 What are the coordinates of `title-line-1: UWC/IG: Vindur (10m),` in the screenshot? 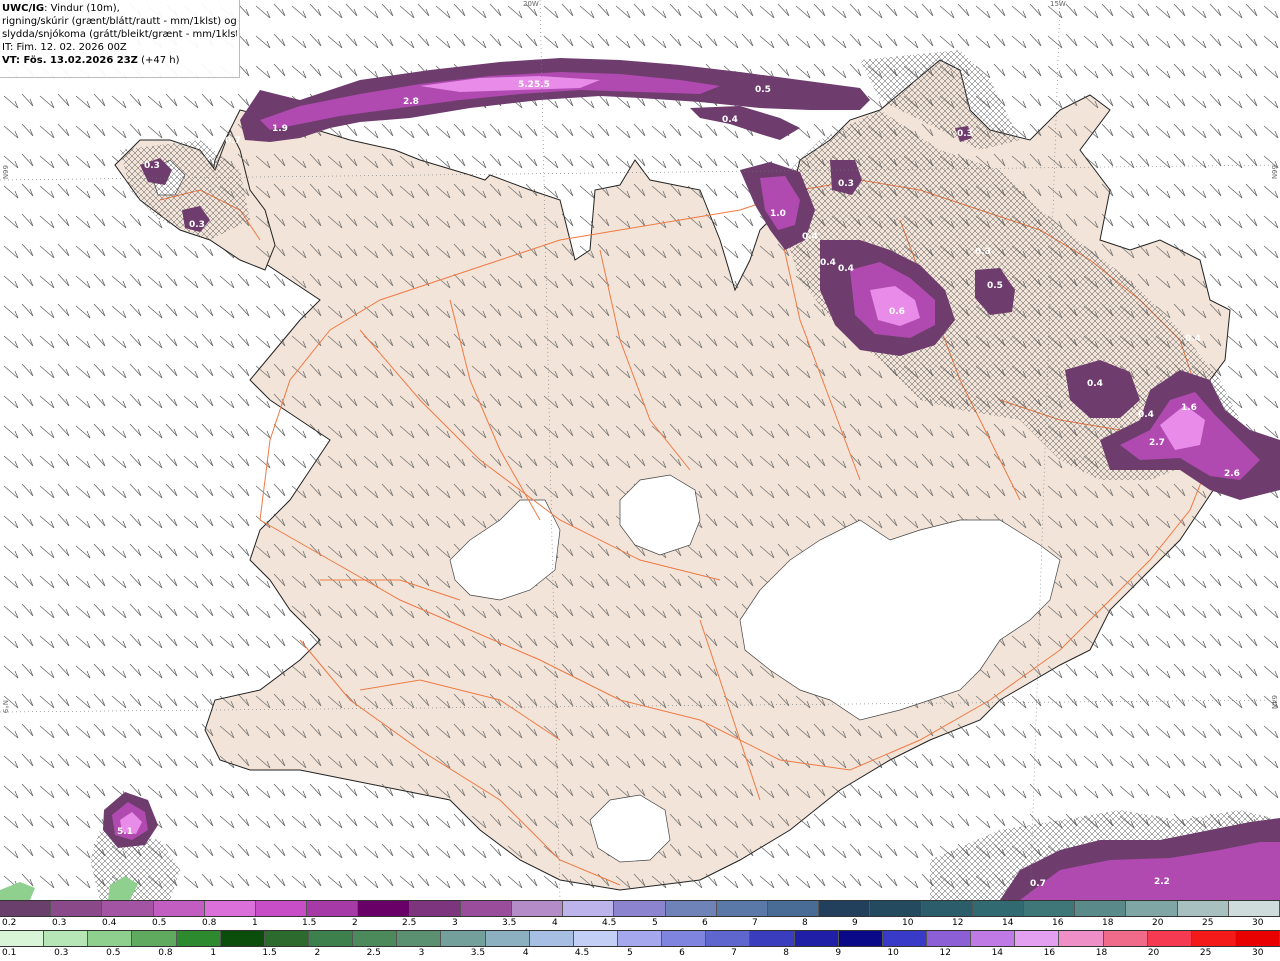 It's located at (119, 8).